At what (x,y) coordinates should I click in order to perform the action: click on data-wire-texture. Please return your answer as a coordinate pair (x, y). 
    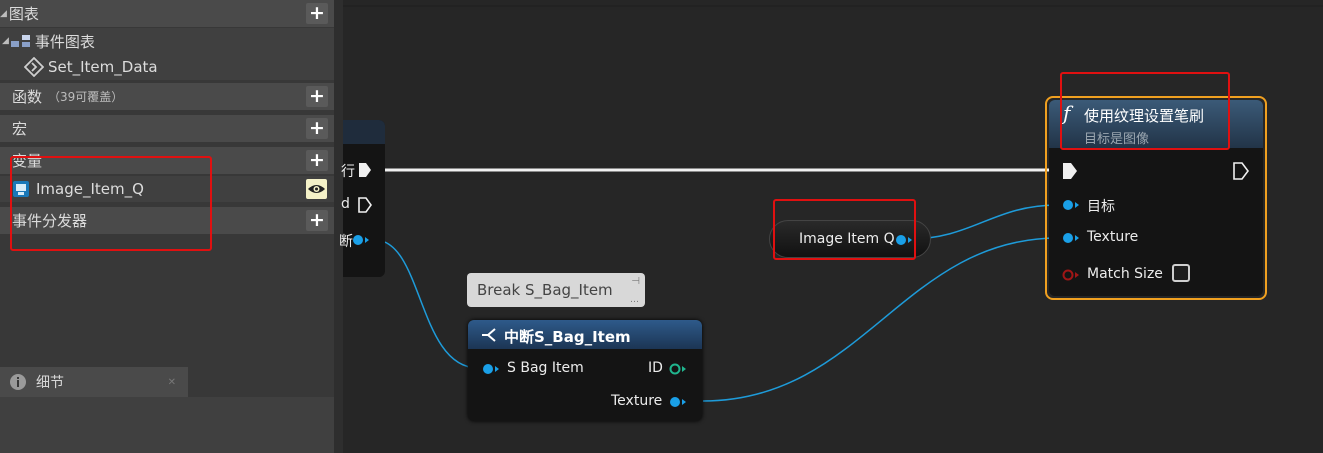
    Looking at the image, I should click on (880, 319).